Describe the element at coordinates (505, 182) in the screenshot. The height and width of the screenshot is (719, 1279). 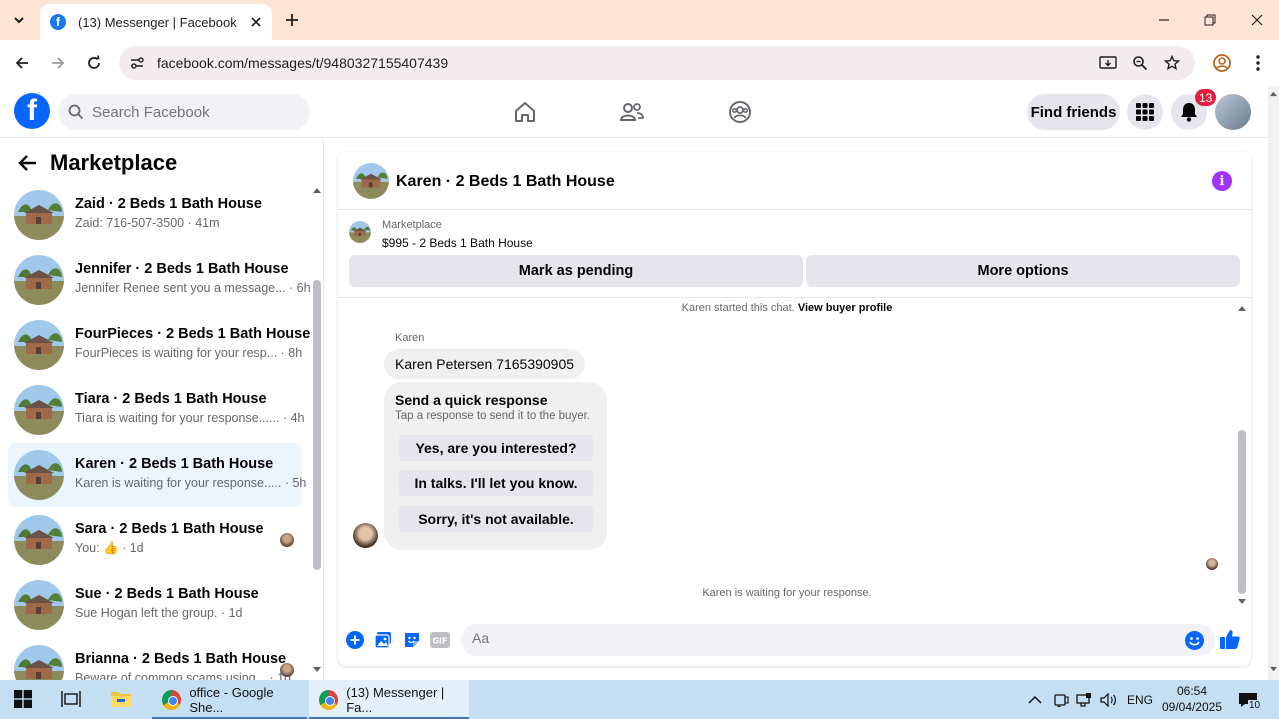
I see `conversation-title: Karen · 2 Beds 1 Bath House` at that location.